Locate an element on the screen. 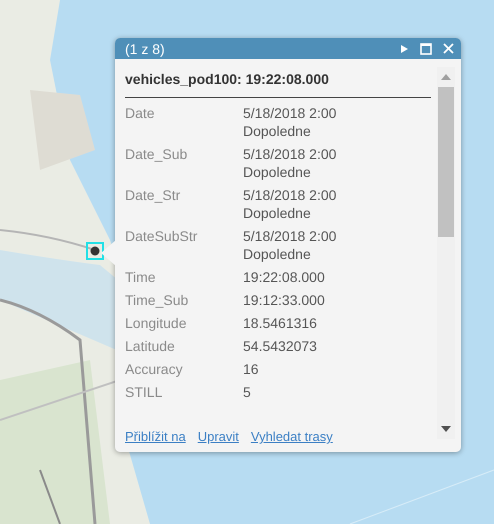 This screenshot has width=494, height=524. field-label: Date_Str is located at coordinates (153, 195).